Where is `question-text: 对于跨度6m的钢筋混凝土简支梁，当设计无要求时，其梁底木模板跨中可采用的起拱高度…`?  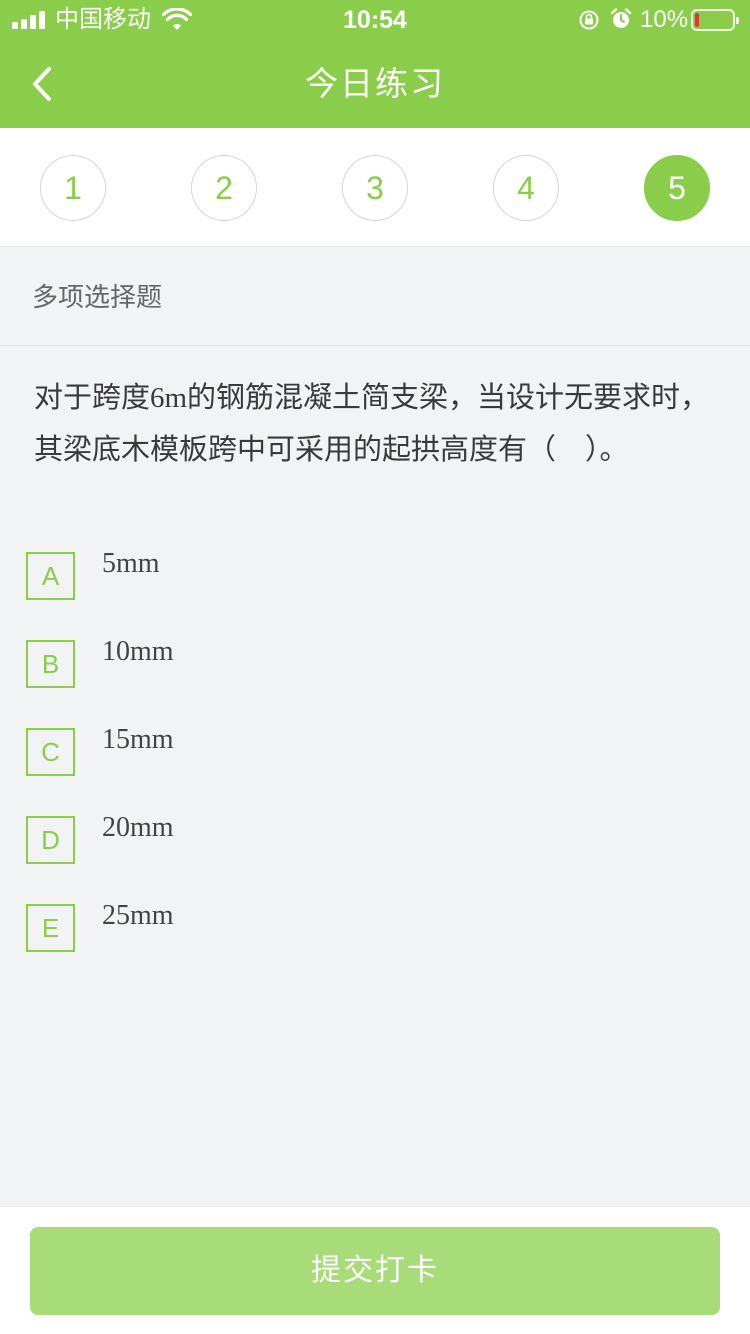
question-text: 对于跨度6m的钢筋混凝土简支梁，当设计无要求时，其梁底木模板跨中可采用的起拱高度… is located at coordinates (372, 424).